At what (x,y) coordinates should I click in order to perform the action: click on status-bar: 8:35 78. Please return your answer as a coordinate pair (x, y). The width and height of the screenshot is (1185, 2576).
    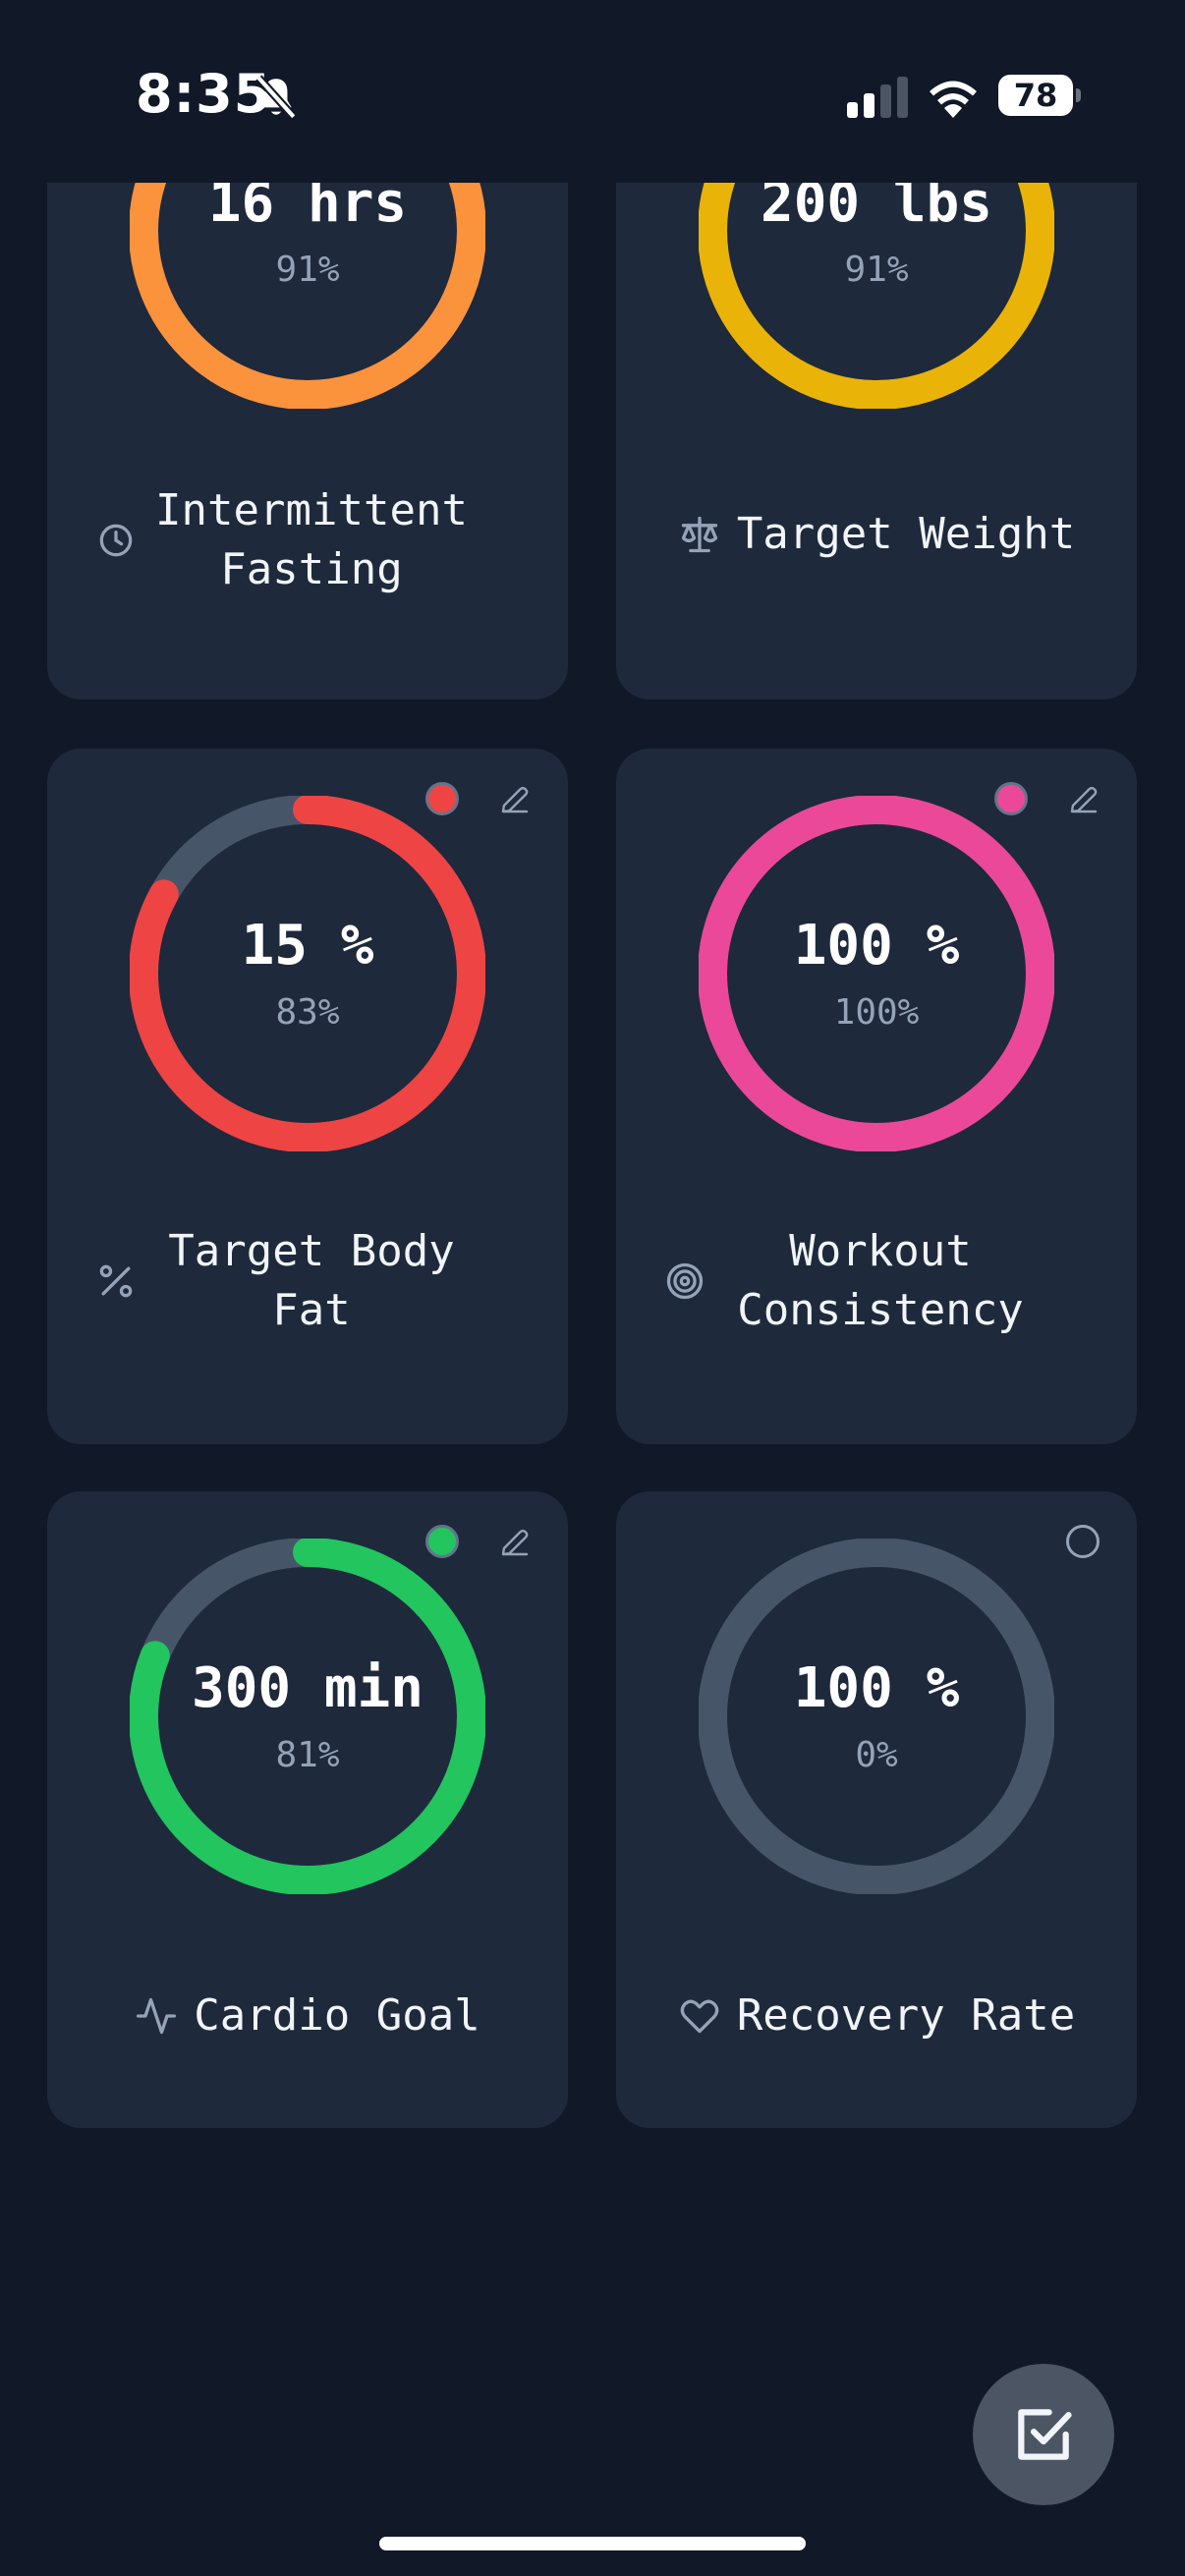
    Looking at the image, I should click on (592, 91).